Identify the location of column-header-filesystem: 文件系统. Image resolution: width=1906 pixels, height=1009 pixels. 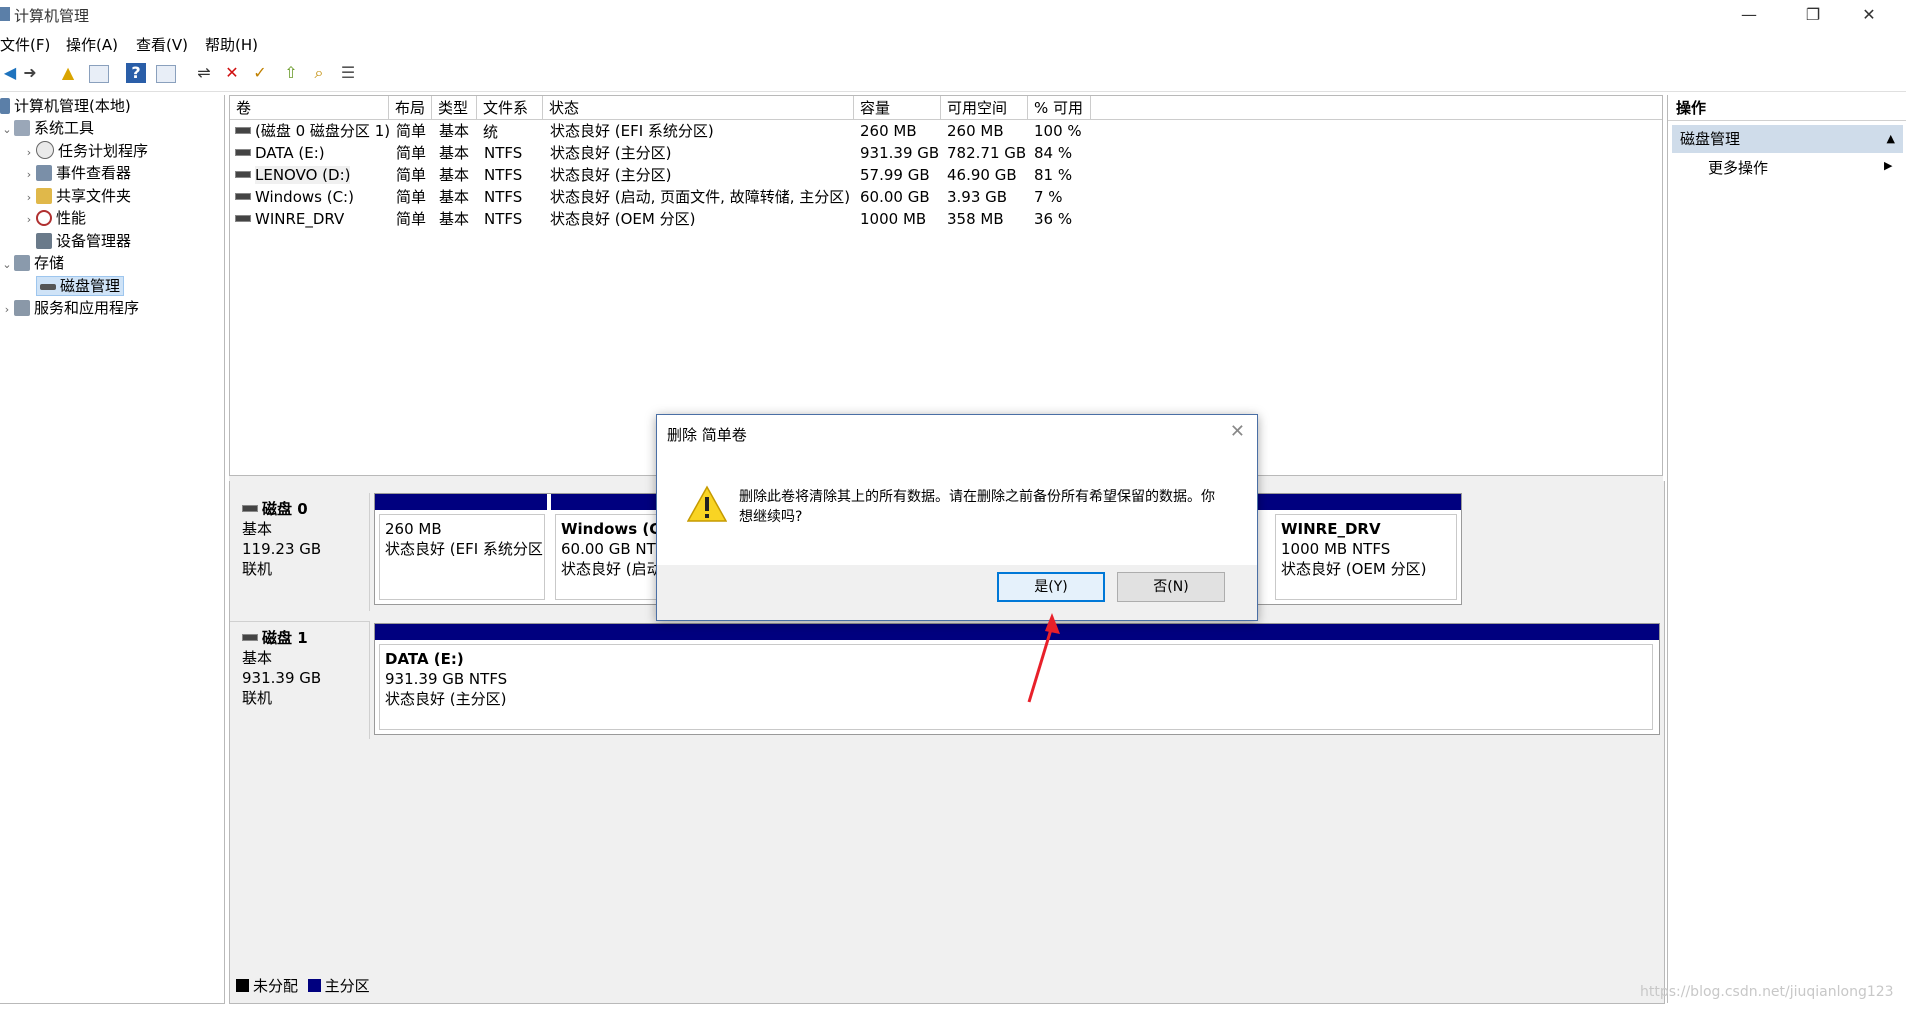
(510, 118).